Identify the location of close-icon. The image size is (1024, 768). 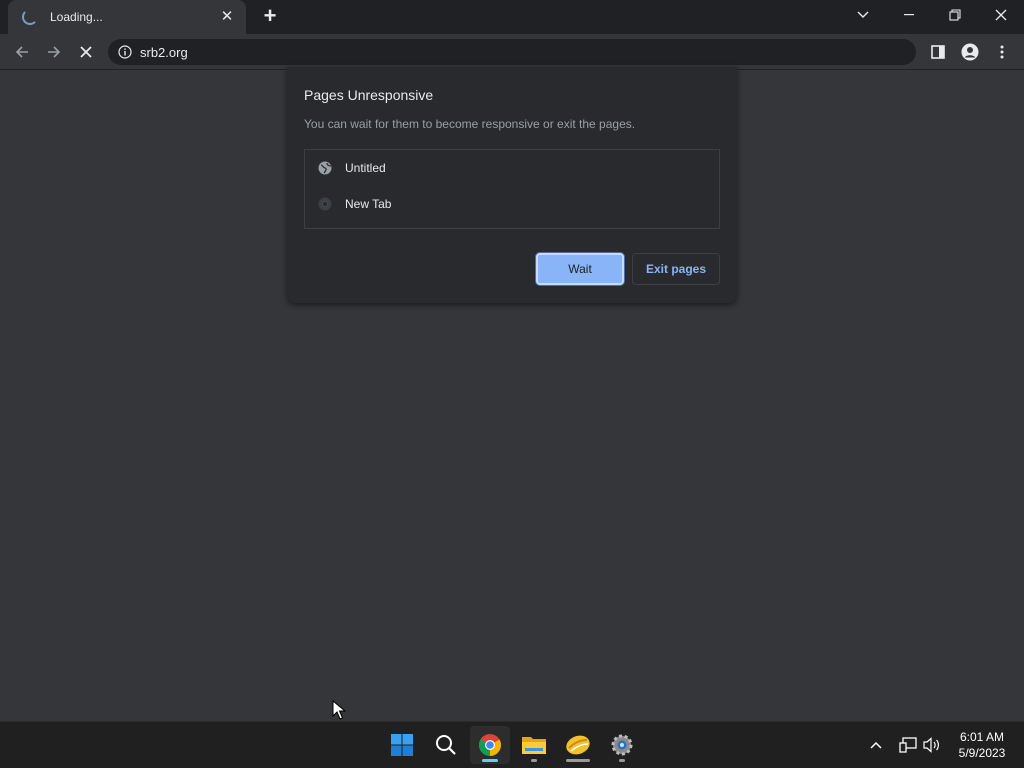
(1001, 15).